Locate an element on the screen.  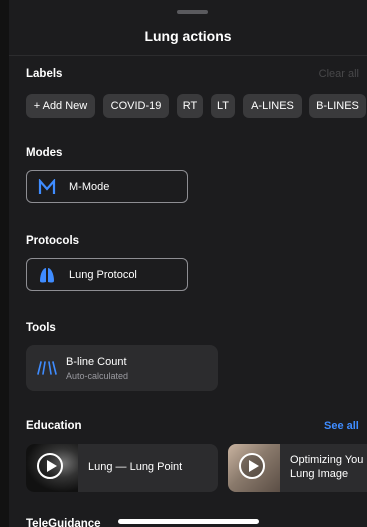
protocols-heading: Protocols is located at coordinates (53, 241).